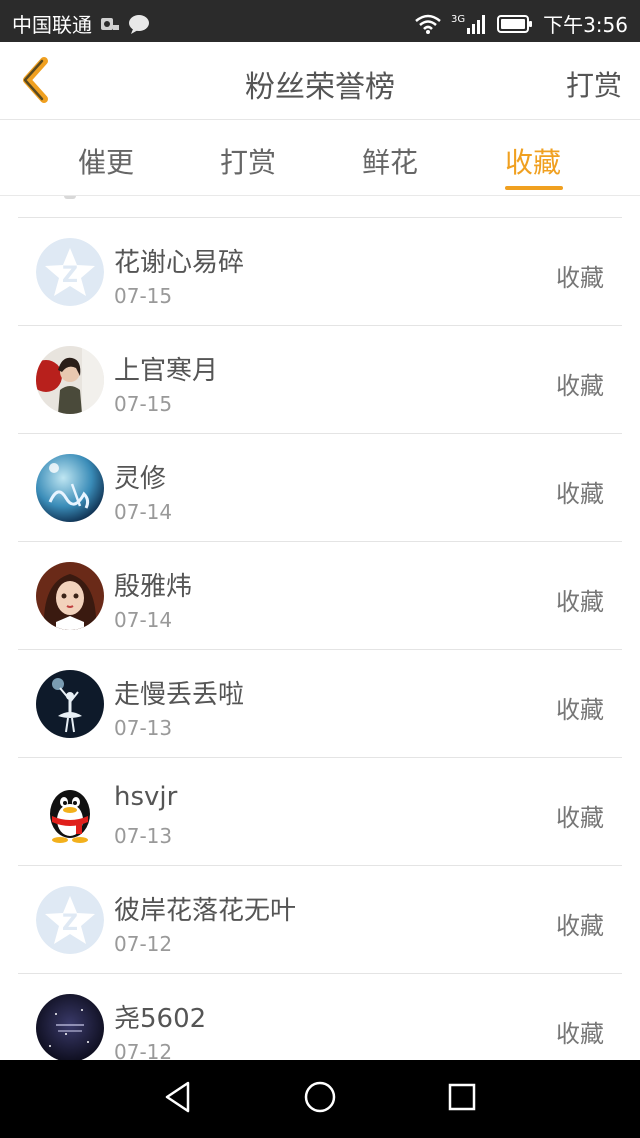  What do you see at coordinates (70, 197) in the screenshot?
I see `scrolled-row-remnant` at bounding box center [70, 197].